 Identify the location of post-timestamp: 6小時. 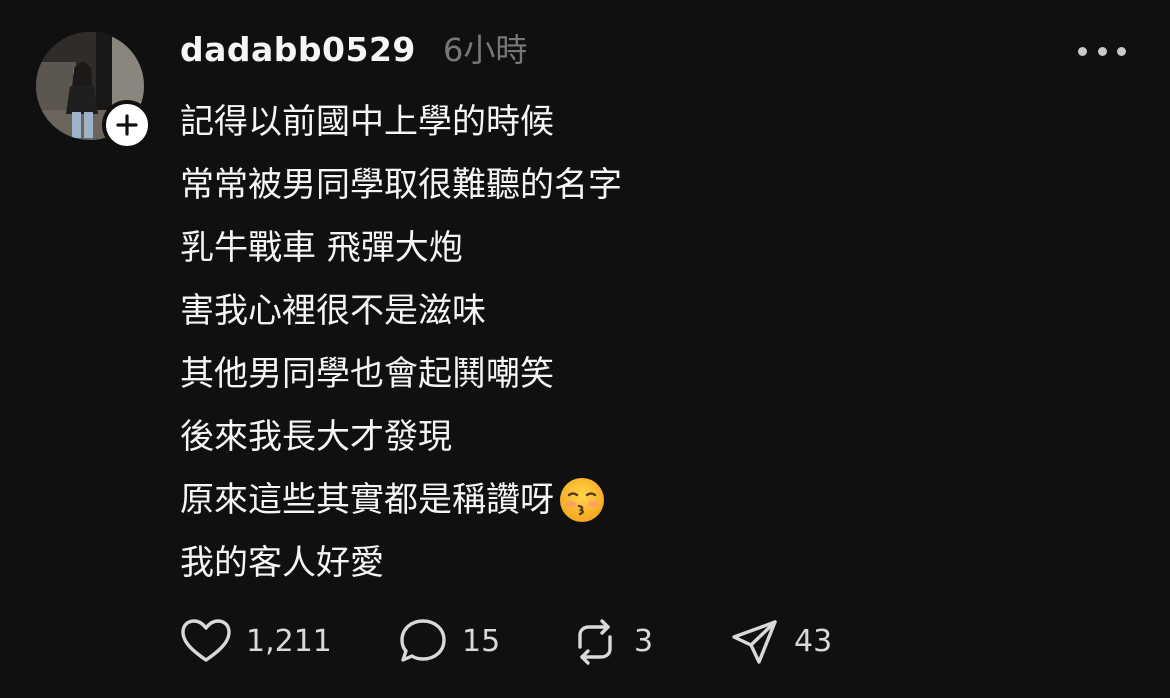
(485, 50).